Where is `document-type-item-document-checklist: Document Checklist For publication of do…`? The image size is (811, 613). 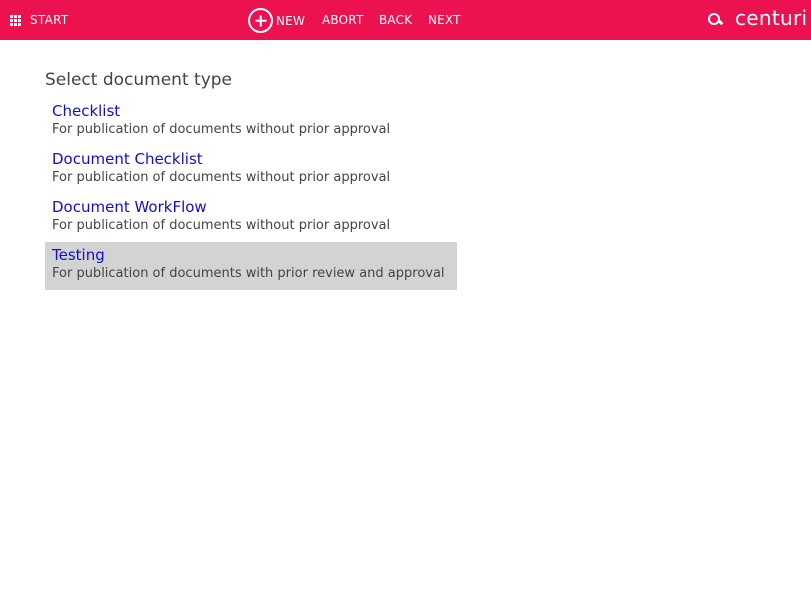 document-type-item-document-checklist: Document Checklist For publication of do… is located at coordinates (251, 170).